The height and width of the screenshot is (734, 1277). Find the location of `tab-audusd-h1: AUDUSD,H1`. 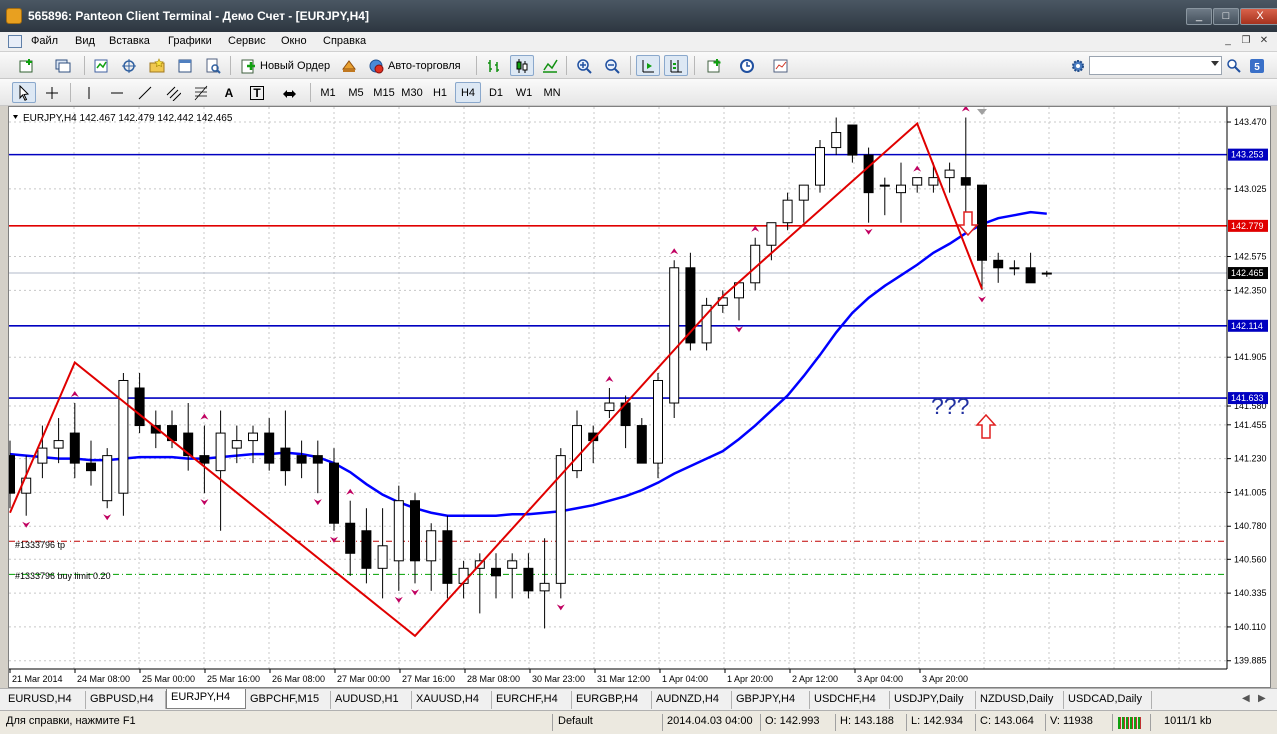

tab-audusd-h1: AUDUSD,H1 is located at coordinates (371, 700).